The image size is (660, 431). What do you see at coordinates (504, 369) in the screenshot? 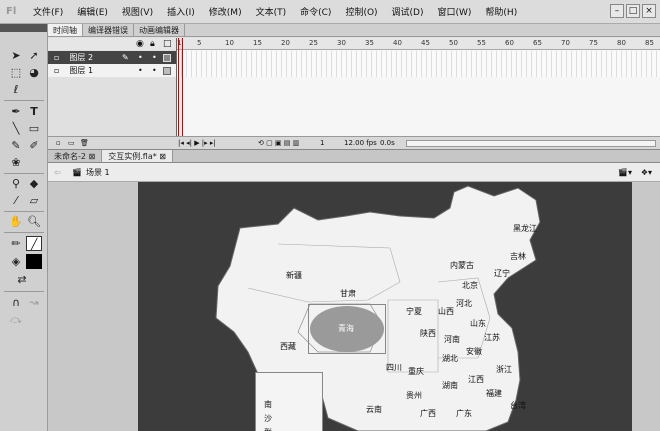
I see `province-label: 浙江` at bounding box center [504, 369].